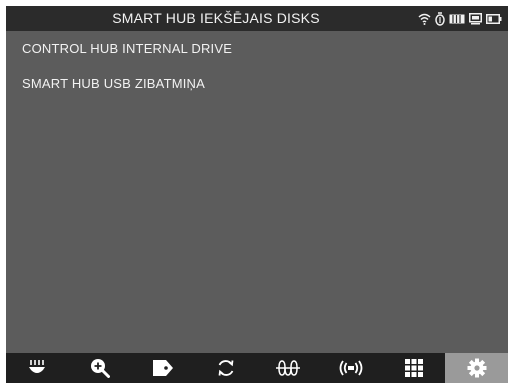 The image size is (514, 385). Describe the element at coordinates (475, 19) in the screenshot. I see `screen-icon` at that location.